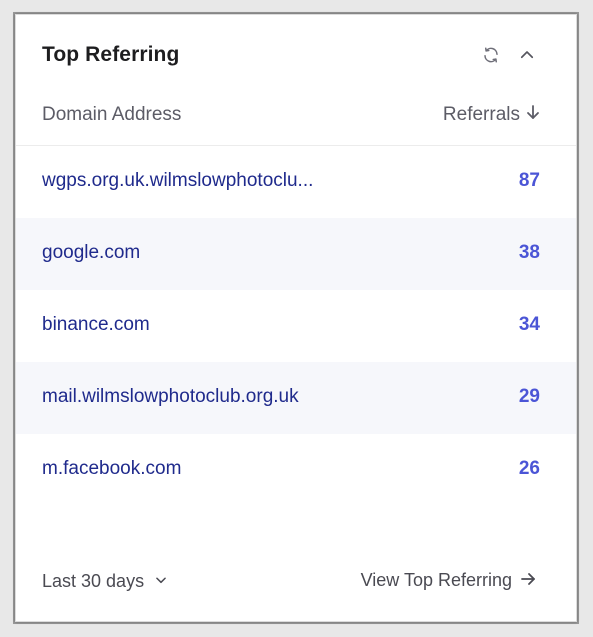 This screenshot has width=593, height=637. What do you see at coordinates (296, 254) in the screenshot?
I see `list-item: google.com 38` at bounding box center [296, 254].